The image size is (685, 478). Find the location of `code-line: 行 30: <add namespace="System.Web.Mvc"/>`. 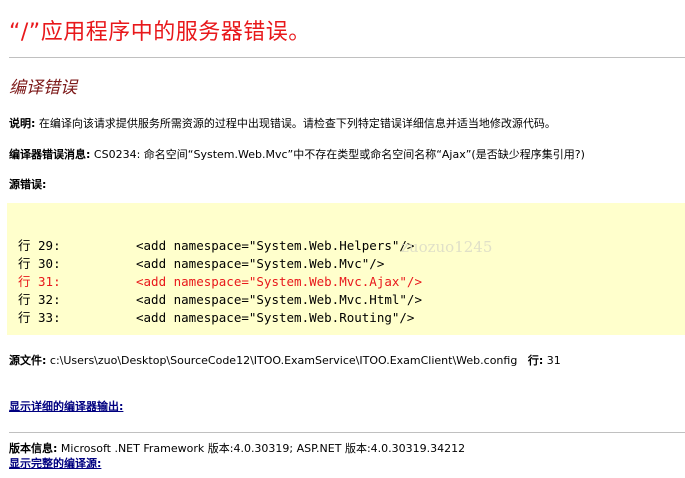

code-line: 行 30: <add namespace="System.Web.Mvc"/> is located at coordinates (201, 262).